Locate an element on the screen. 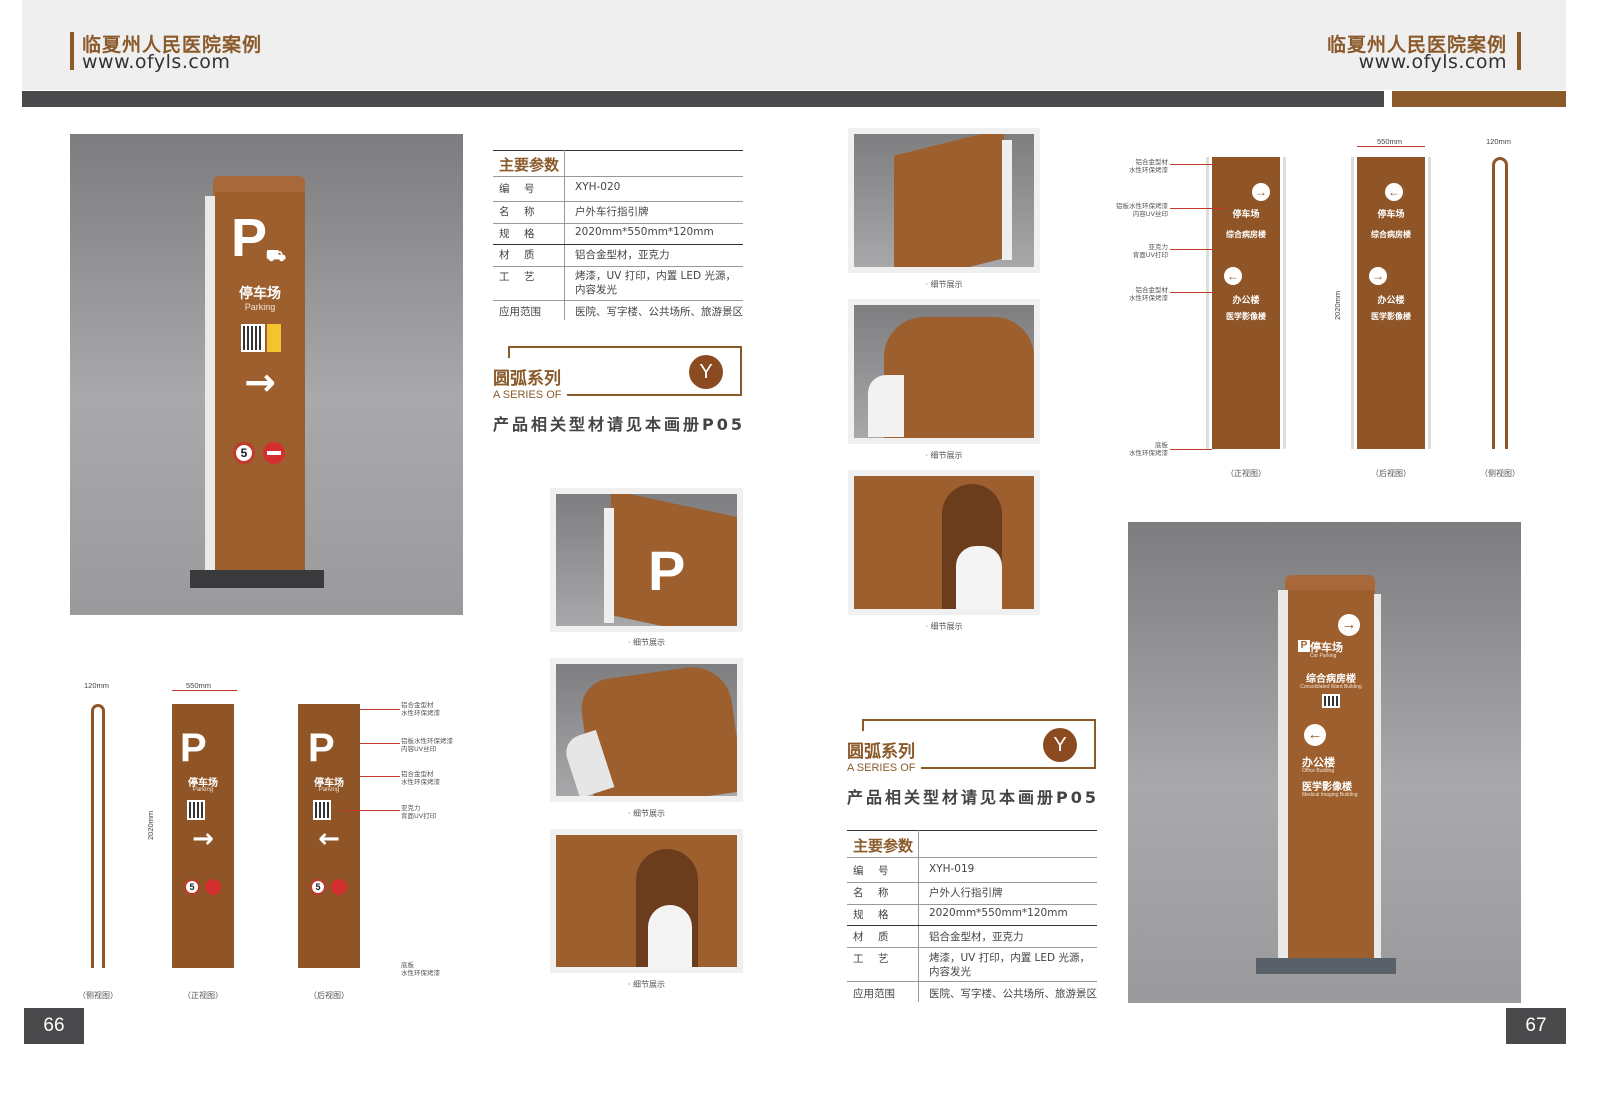 The height and width of the screenshot is (1100, 1600). series-title-cn: 圆弧系列 is located at coordinates (530, 376).